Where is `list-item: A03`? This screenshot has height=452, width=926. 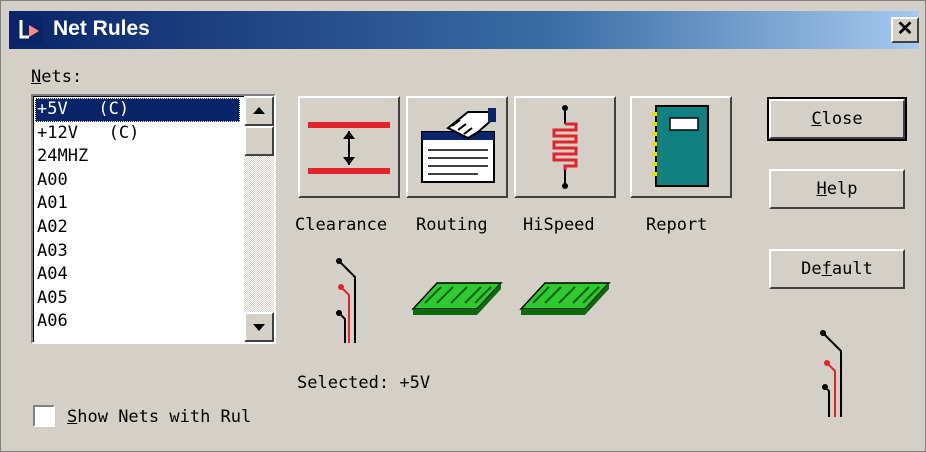
list-item: A03 is located at coordinates (137, 252).